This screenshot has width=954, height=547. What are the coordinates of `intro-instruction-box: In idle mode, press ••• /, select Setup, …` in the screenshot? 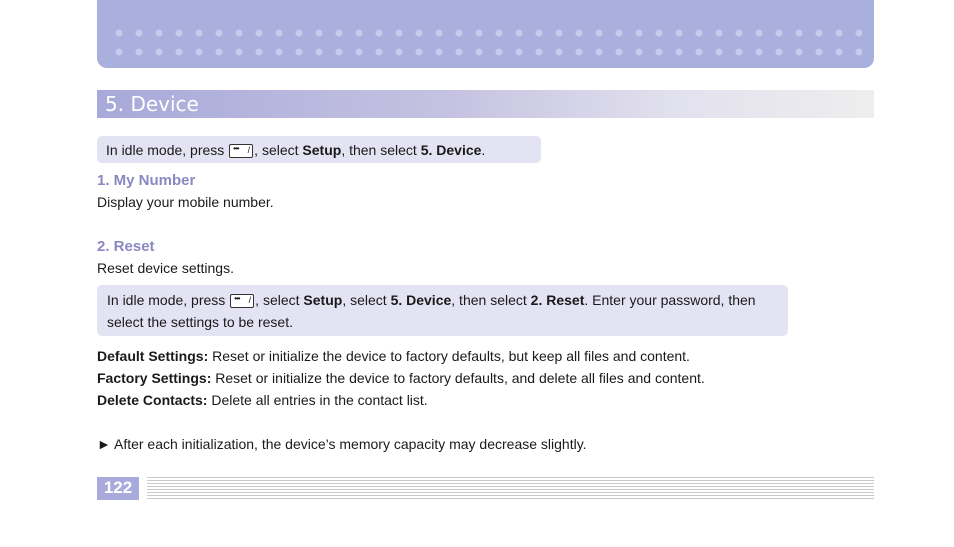 It's located at (319, 149).